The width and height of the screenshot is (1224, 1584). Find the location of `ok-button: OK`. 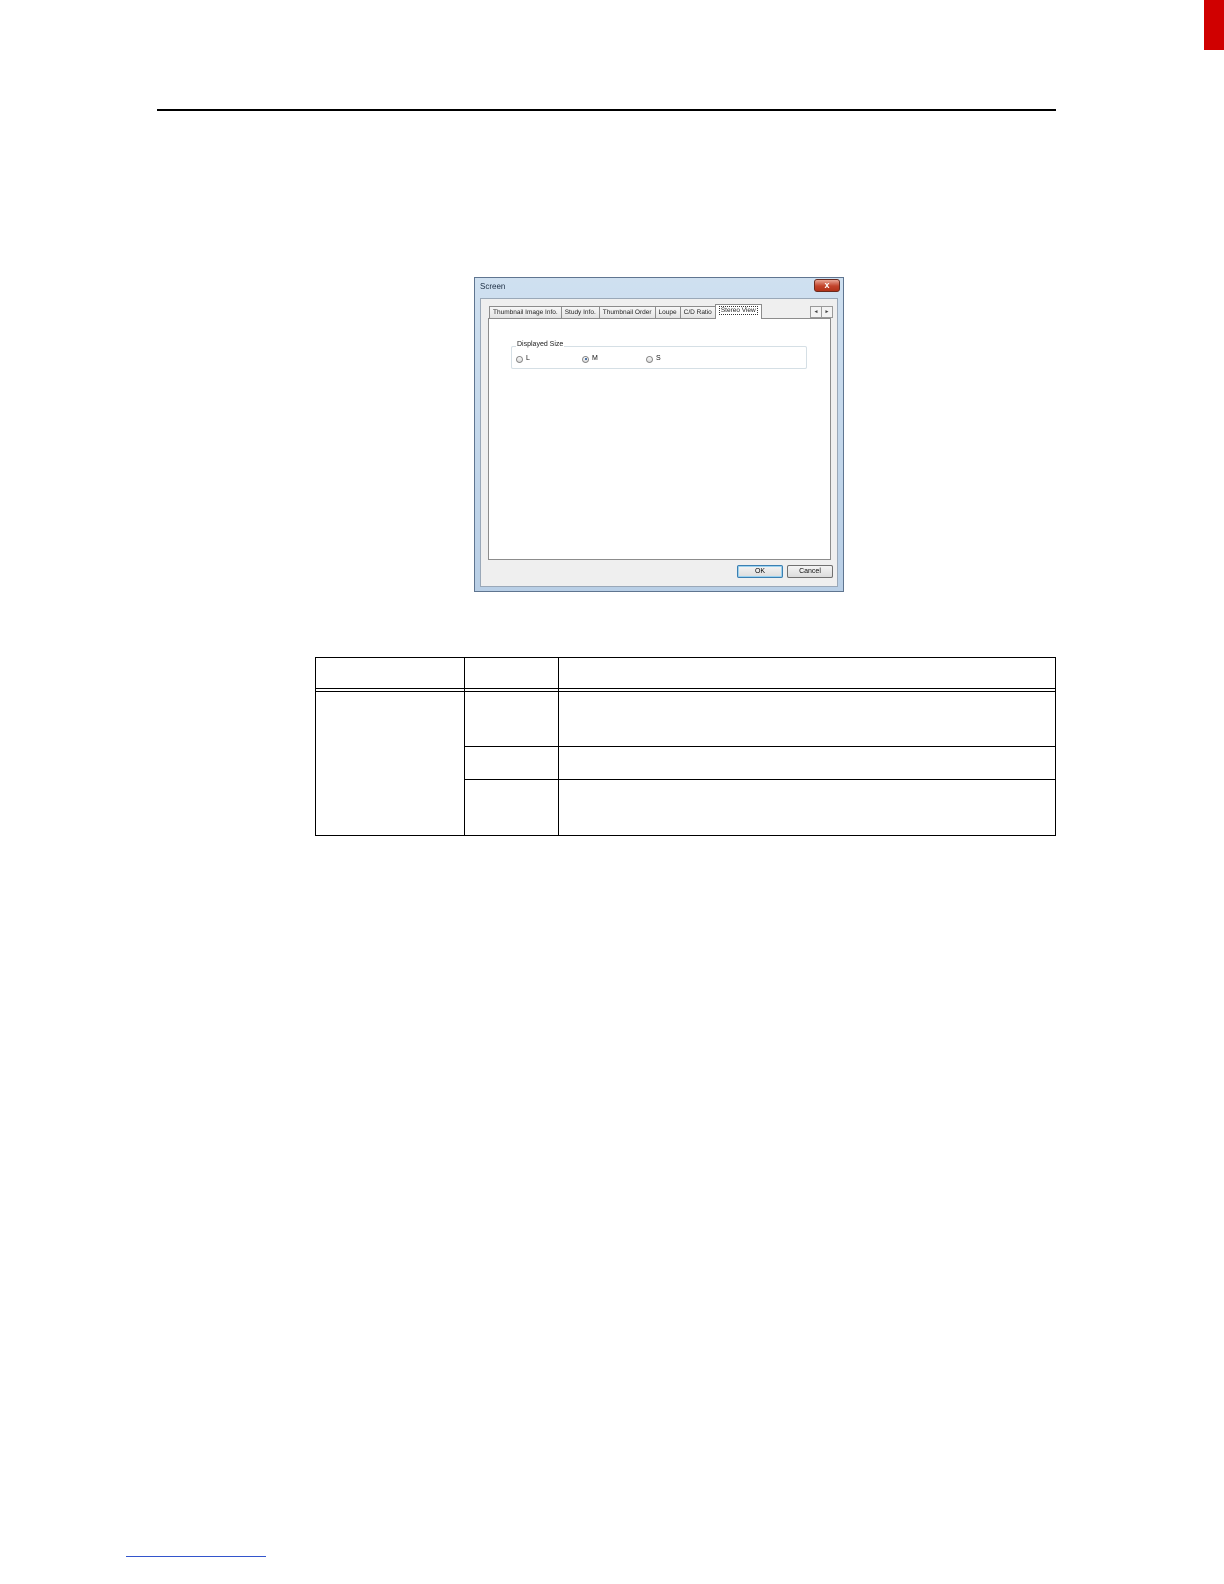

ok-button: OK is located at coordinates (760, 571).